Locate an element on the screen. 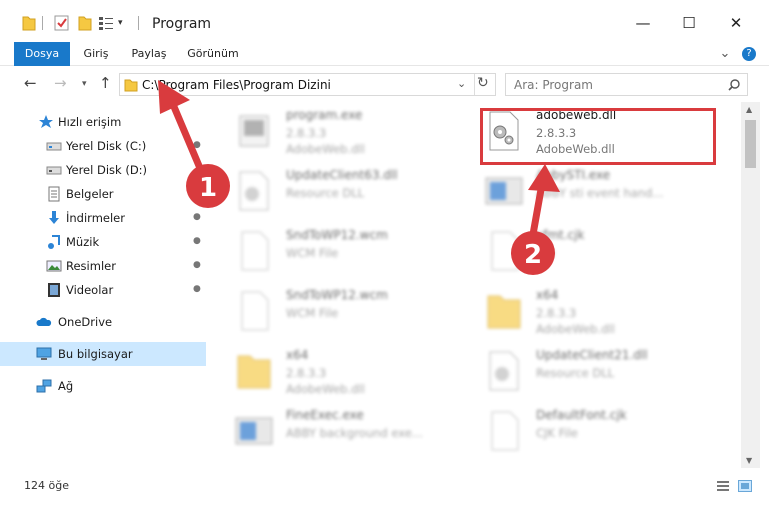  sidebar-item-network: Ağ is located at coordinates (103, 386).